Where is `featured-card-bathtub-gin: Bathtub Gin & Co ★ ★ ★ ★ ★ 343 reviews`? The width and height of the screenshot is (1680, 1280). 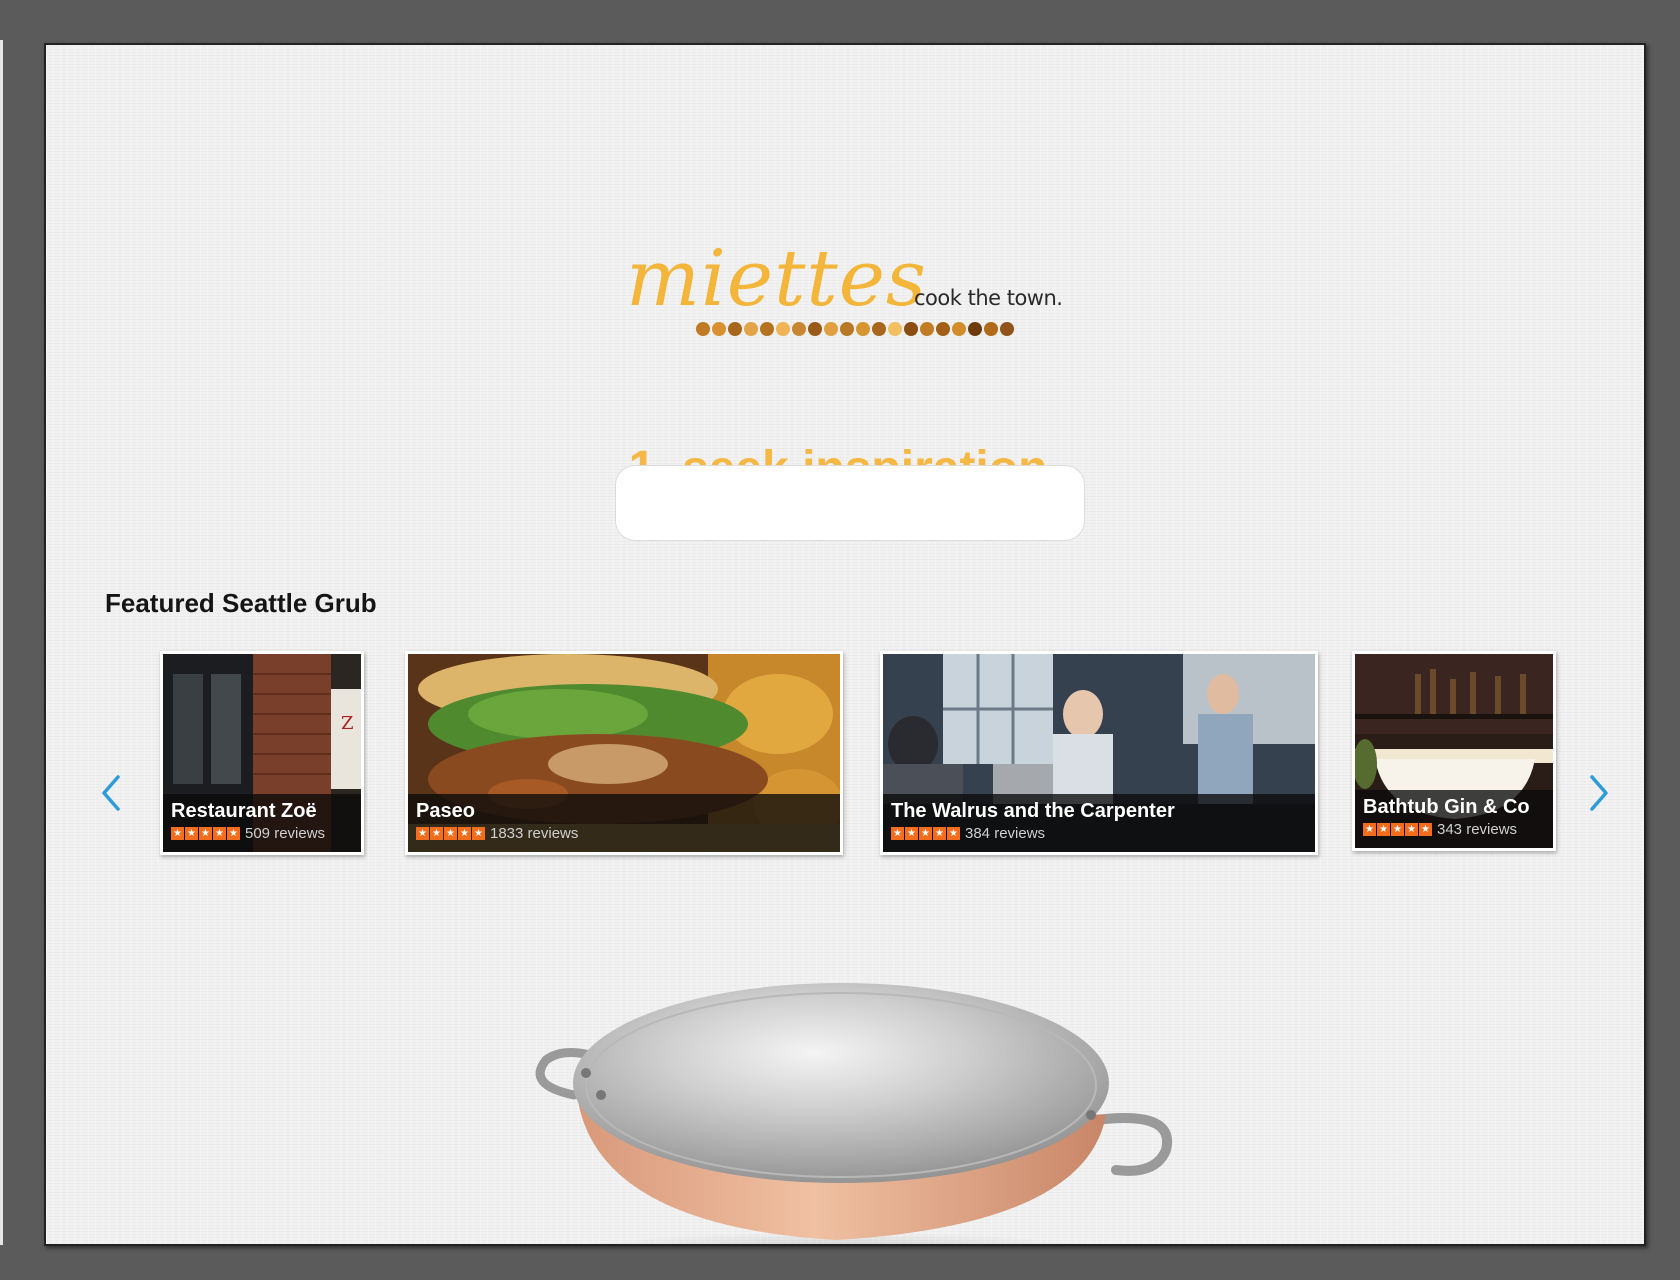 featured-card-bathtub-gin: Bathtub Gin & Co ★ ★ ★ ★ ★ 343 reviews is located at coordinates (1454, 751).